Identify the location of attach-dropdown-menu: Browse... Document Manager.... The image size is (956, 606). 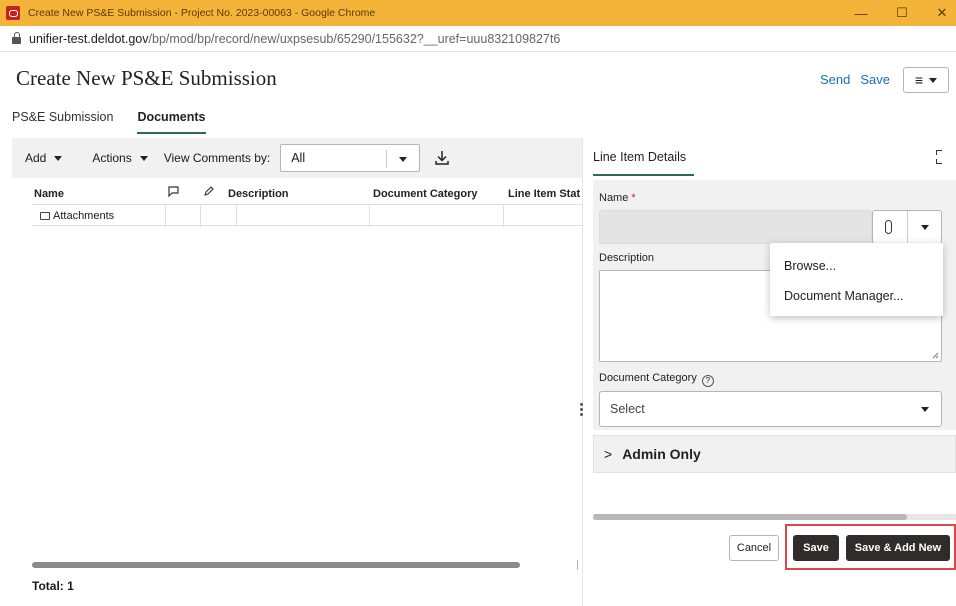
(856, 279).